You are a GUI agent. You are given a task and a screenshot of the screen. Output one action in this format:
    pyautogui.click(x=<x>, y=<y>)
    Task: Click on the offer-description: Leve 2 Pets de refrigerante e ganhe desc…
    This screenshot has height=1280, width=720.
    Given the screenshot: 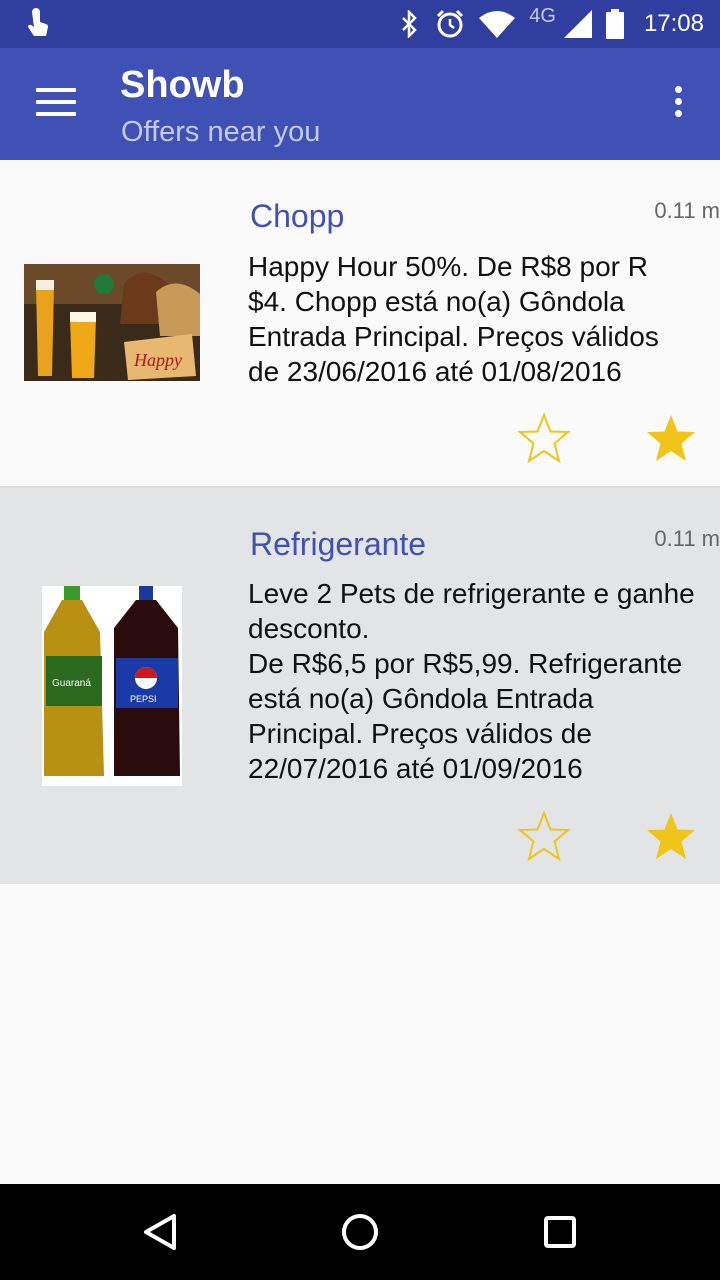 What is the action you would take?
    pyautogui.click(x=471, y=681)
    